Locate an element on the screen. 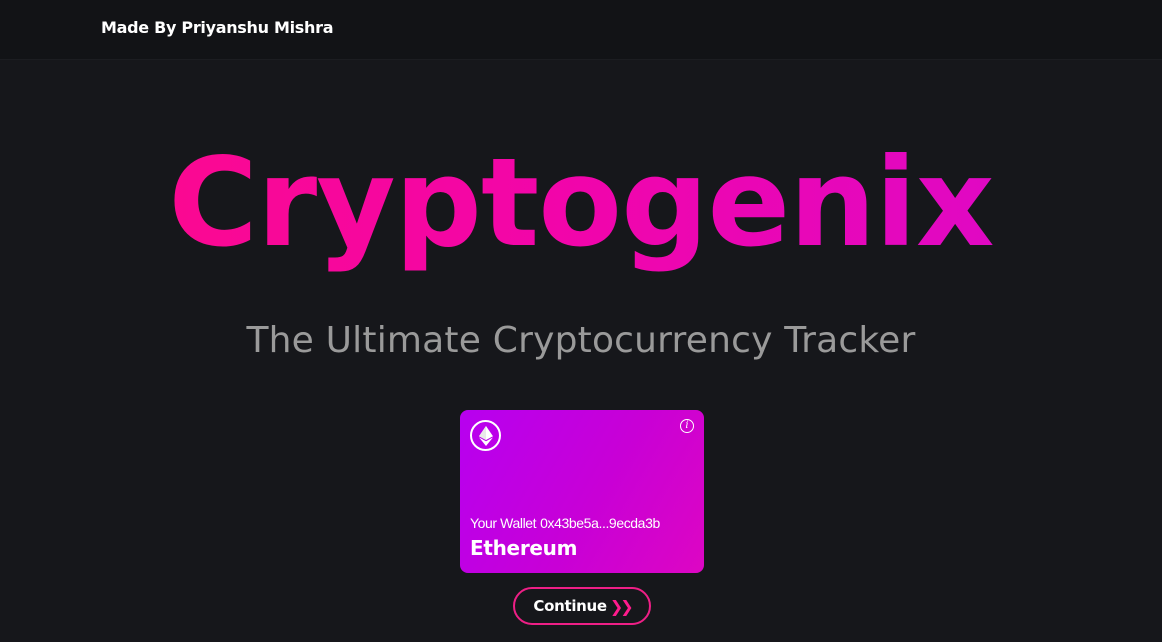 This screenshot has height=642, width=1162. wallet-label: Your Wallet is located at coordinates (503, 523).